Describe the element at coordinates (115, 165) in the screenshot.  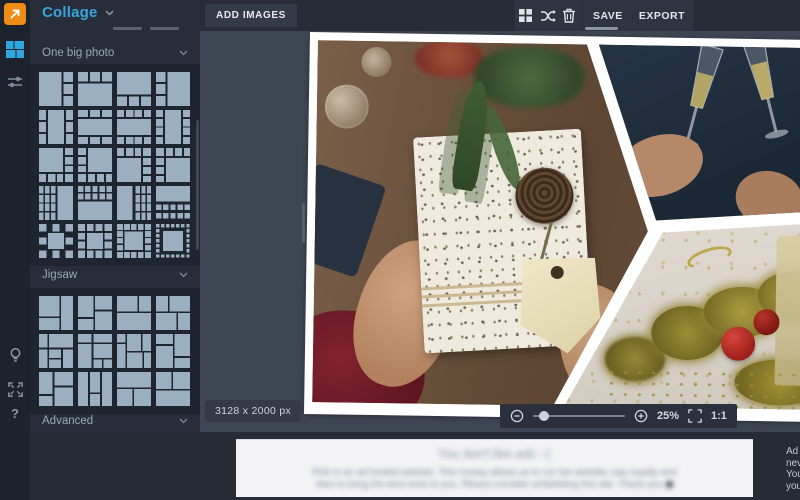
I see `template-grid-one-big-photo` at that location.